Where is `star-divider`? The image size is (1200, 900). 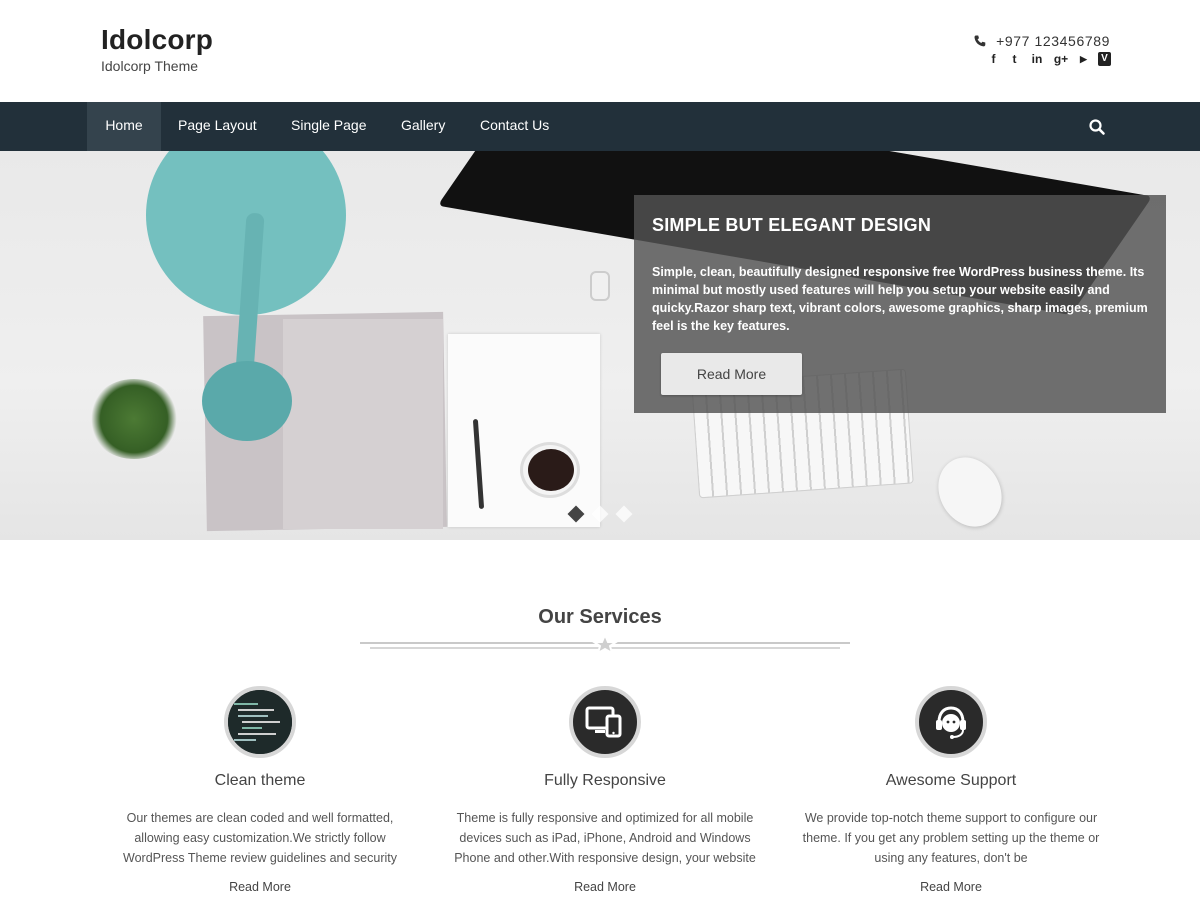 star-divider is located at coordinates (605, 644).